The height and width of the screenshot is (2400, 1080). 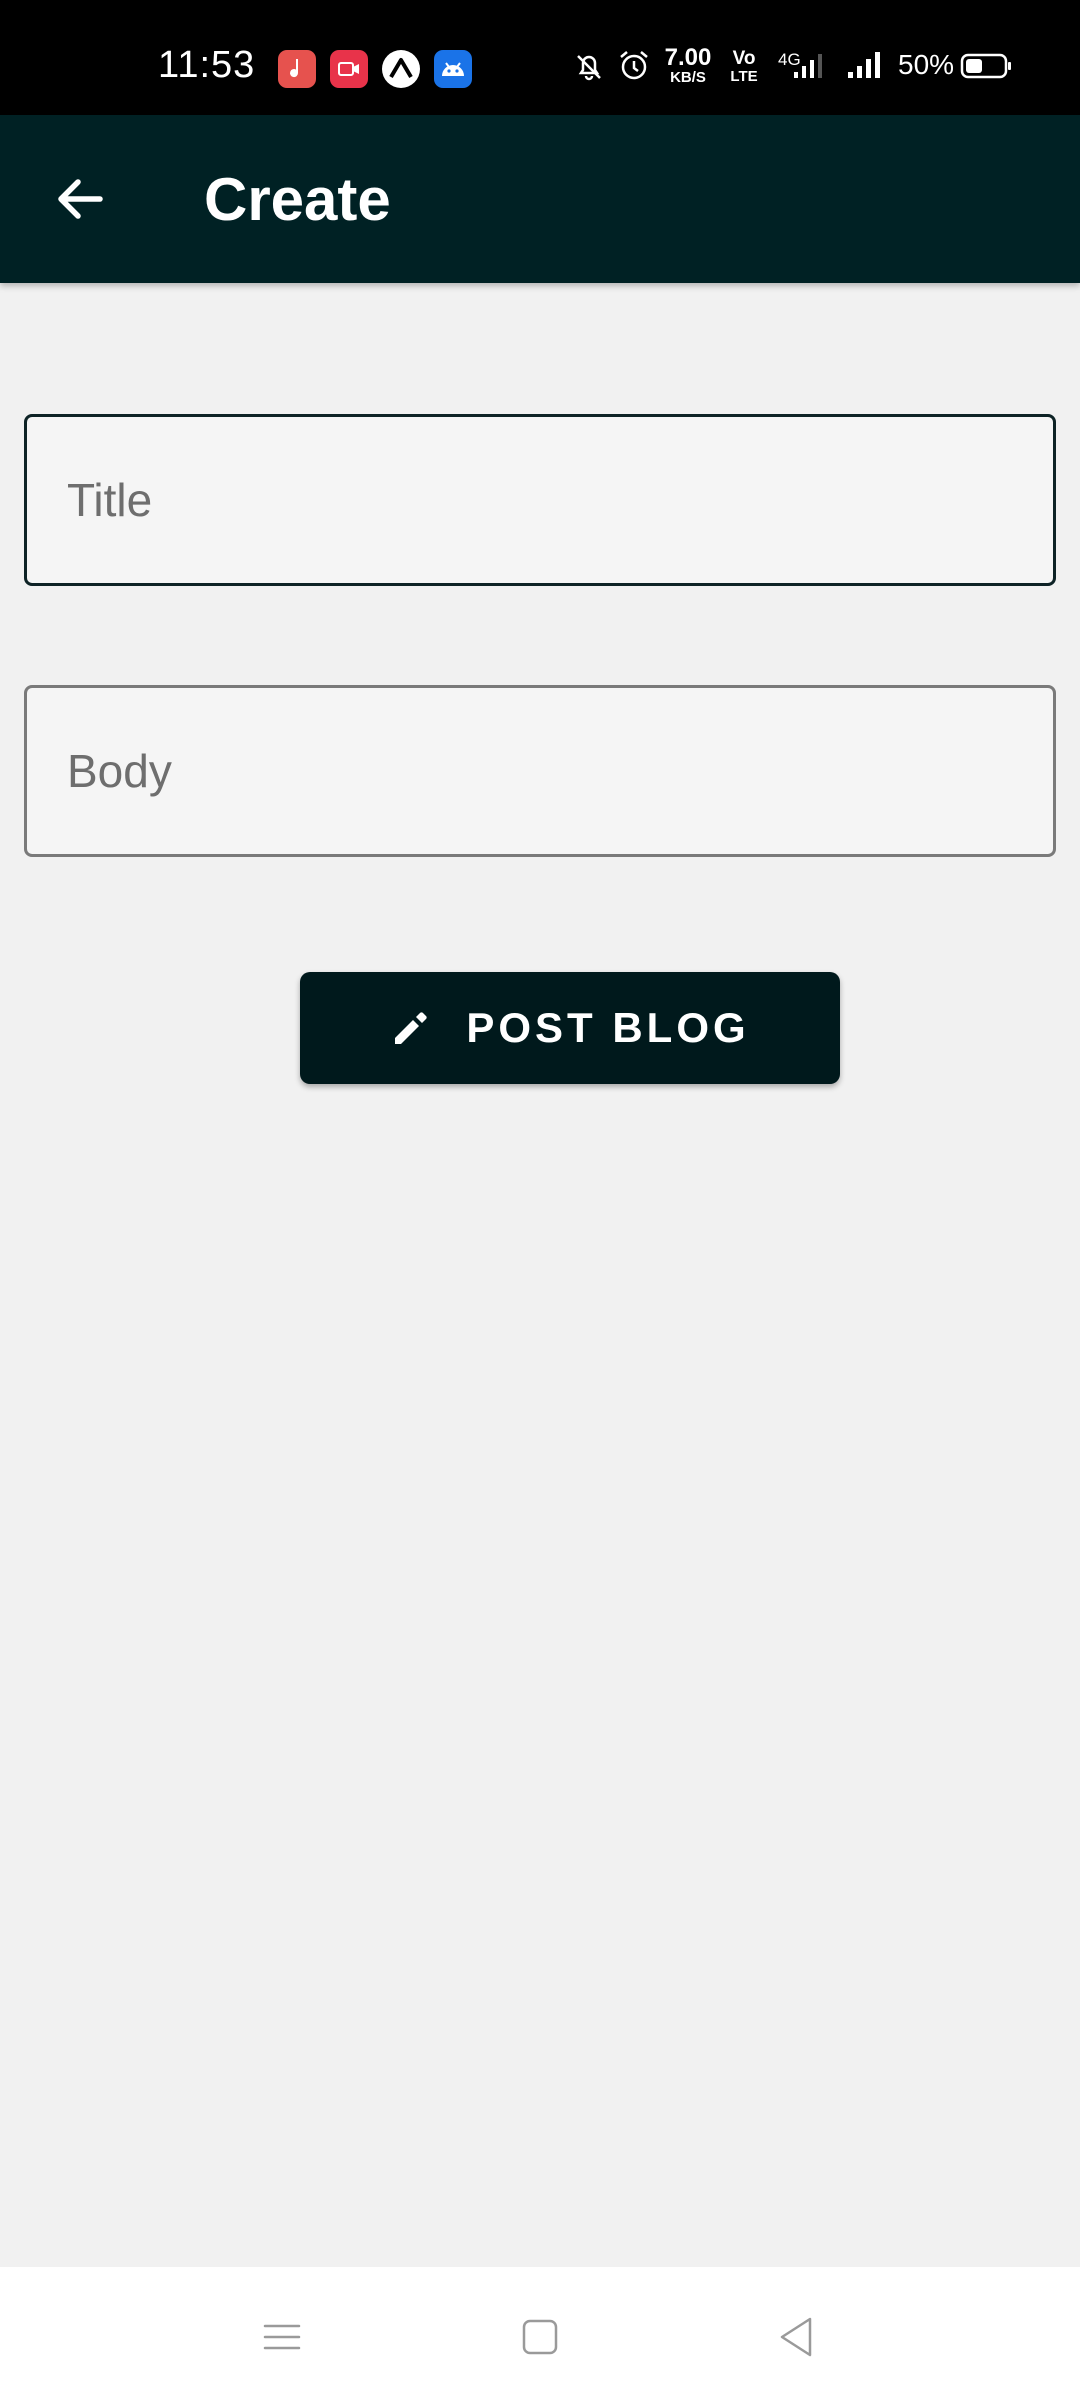 I want to click on menu-icon, so click(x=282, y=2337).